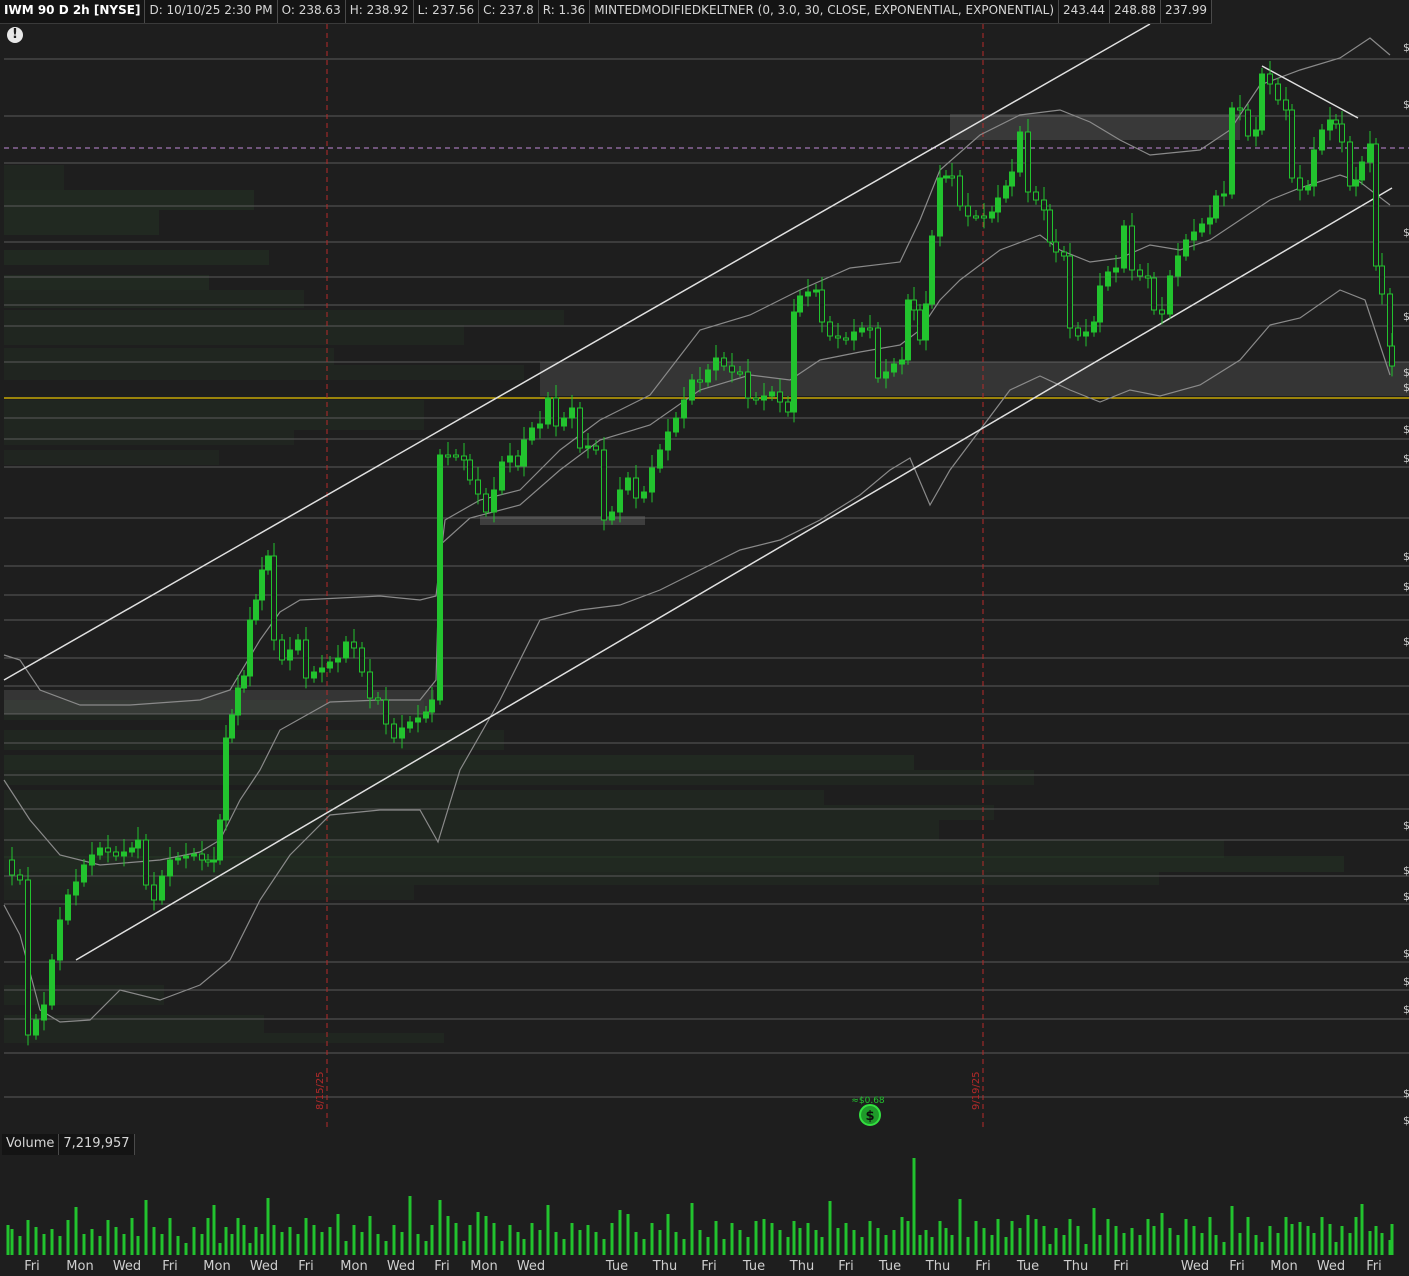  I want to click on volume-chart, so click(704, 1206).